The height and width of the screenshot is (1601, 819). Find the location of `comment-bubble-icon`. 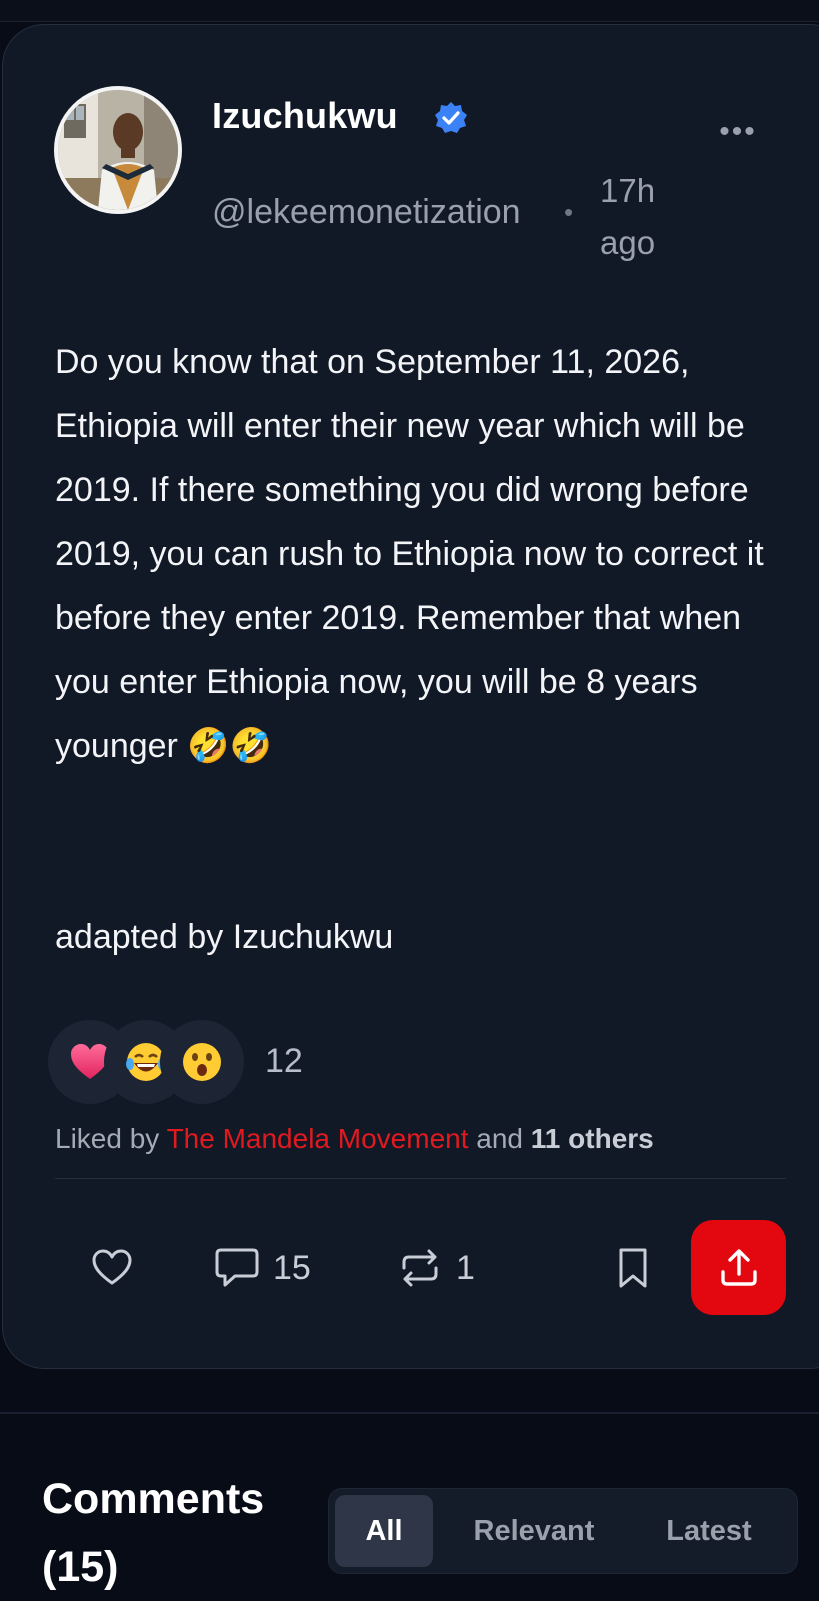

comment-bubble-icon is located at coordinates (237, 1267).